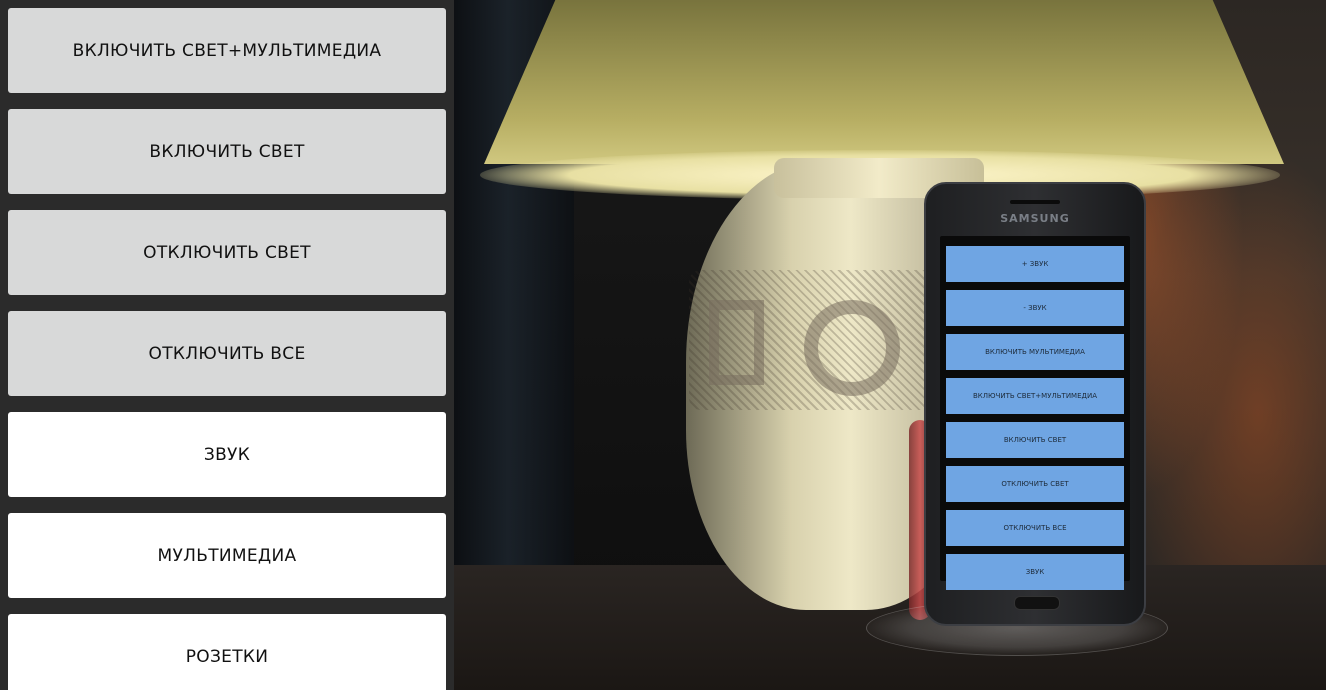  What do you see at coordinates (852, 348) in the screenshot?
I see `ring-ornament` at bounding box center [852, 348].